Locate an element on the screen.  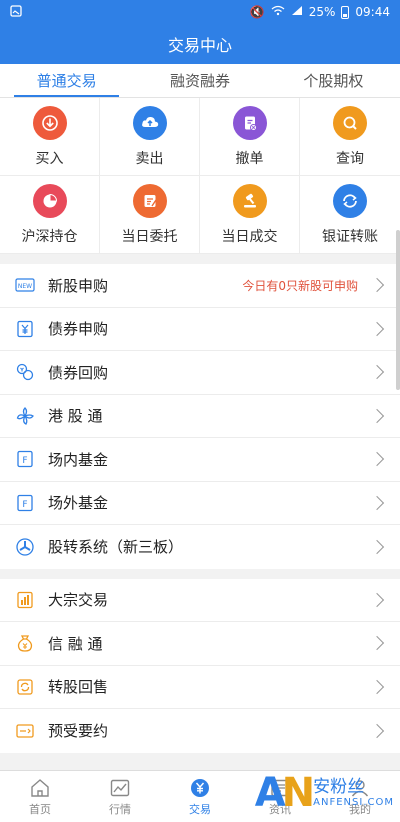
holdings-label: 沪深持仓 is located at coordinates (49, 236).